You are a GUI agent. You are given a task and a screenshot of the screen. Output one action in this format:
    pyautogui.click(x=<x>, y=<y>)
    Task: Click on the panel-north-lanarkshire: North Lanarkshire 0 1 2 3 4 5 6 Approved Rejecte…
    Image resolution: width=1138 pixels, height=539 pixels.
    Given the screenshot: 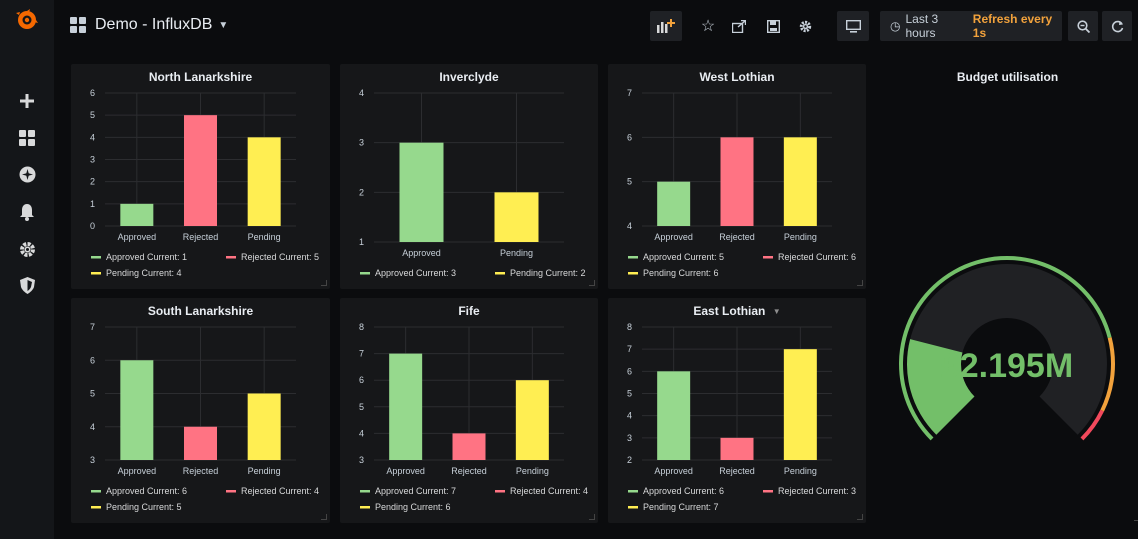 What is the action you would take?
    pyautogui.click(x=200, y=176)
    